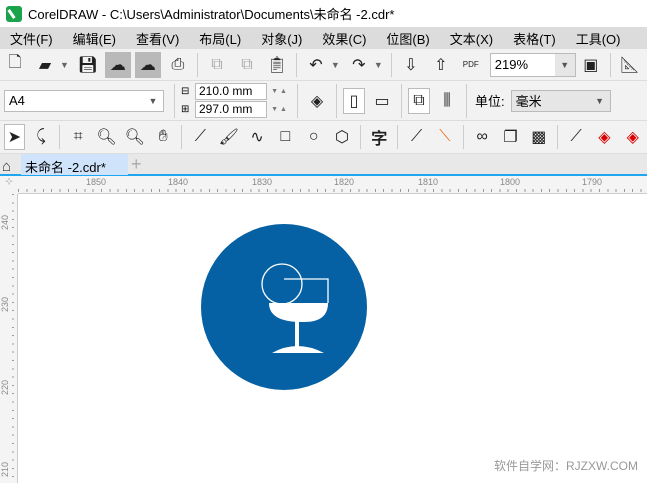 The image size is (647, 486). I want to click on pan-tool-icon: ✋︎, so click(163, 137).